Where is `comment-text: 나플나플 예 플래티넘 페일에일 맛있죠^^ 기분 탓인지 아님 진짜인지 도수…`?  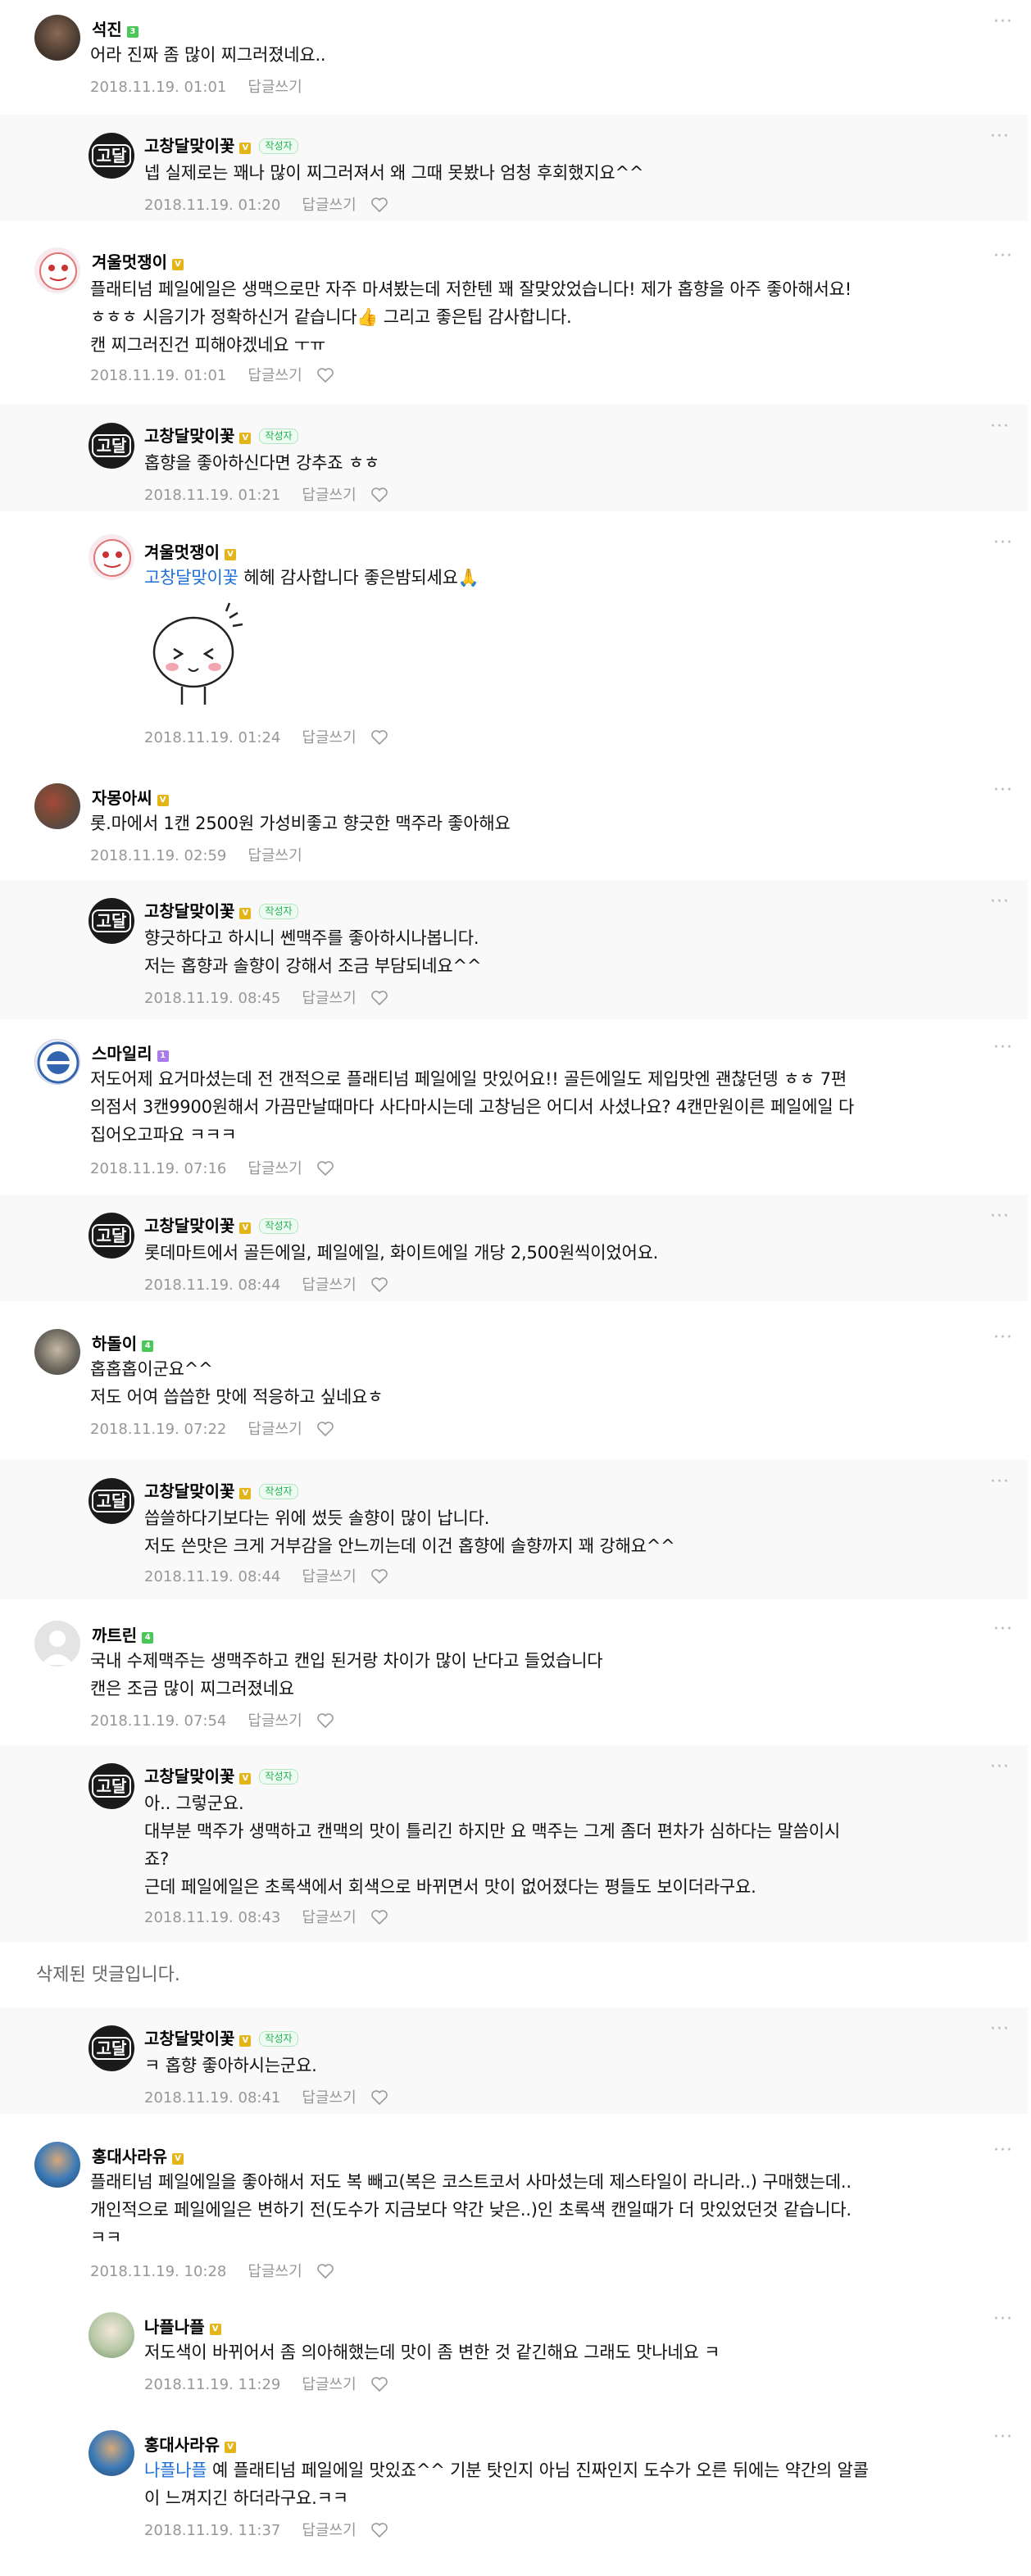 comment-text: 나플나플 예 플래티넘 페일에일 맛있죠^^ 기분 탓인지 아님 진짜인지 도수… is located at coordinates (506, 2484).